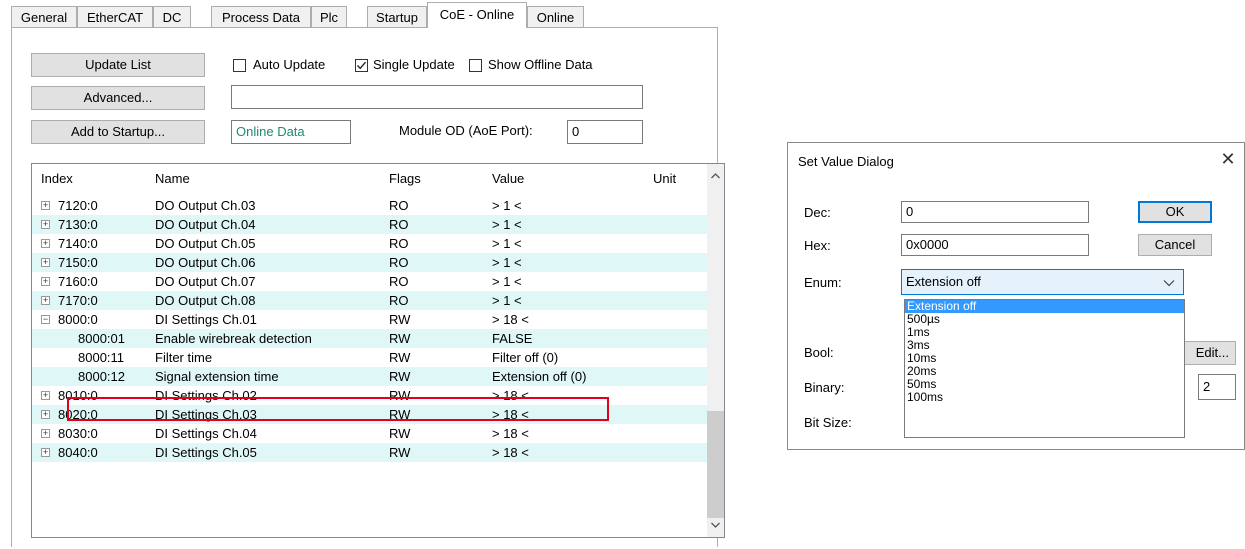 The image size is (1245, 549). I want to click on table-row: +7150:0 DO Output Ch.06 RO > 1 <, so click(370, 262).